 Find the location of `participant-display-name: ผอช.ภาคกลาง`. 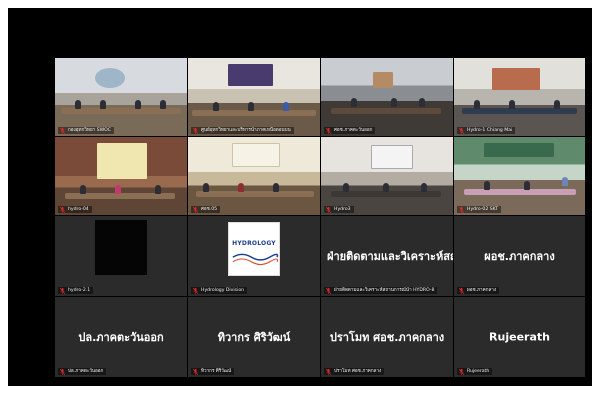

participant-display-name: ผอช.ภาคกลาง is located at coordinates (519, 256).